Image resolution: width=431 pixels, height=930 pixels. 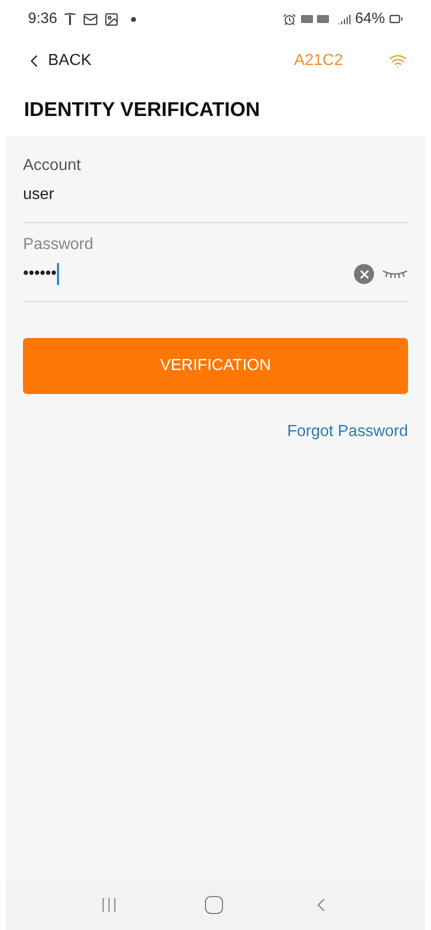 I want to click on battery-icon, so click(x=396, y=19).